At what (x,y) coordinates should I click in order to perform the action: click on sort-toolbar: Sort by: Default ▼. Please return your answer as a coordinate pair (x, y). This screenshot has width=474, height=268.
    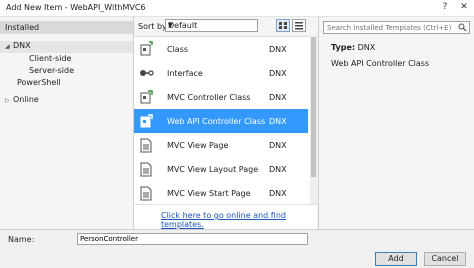
    Looking at the image, I should click on (226, 26).